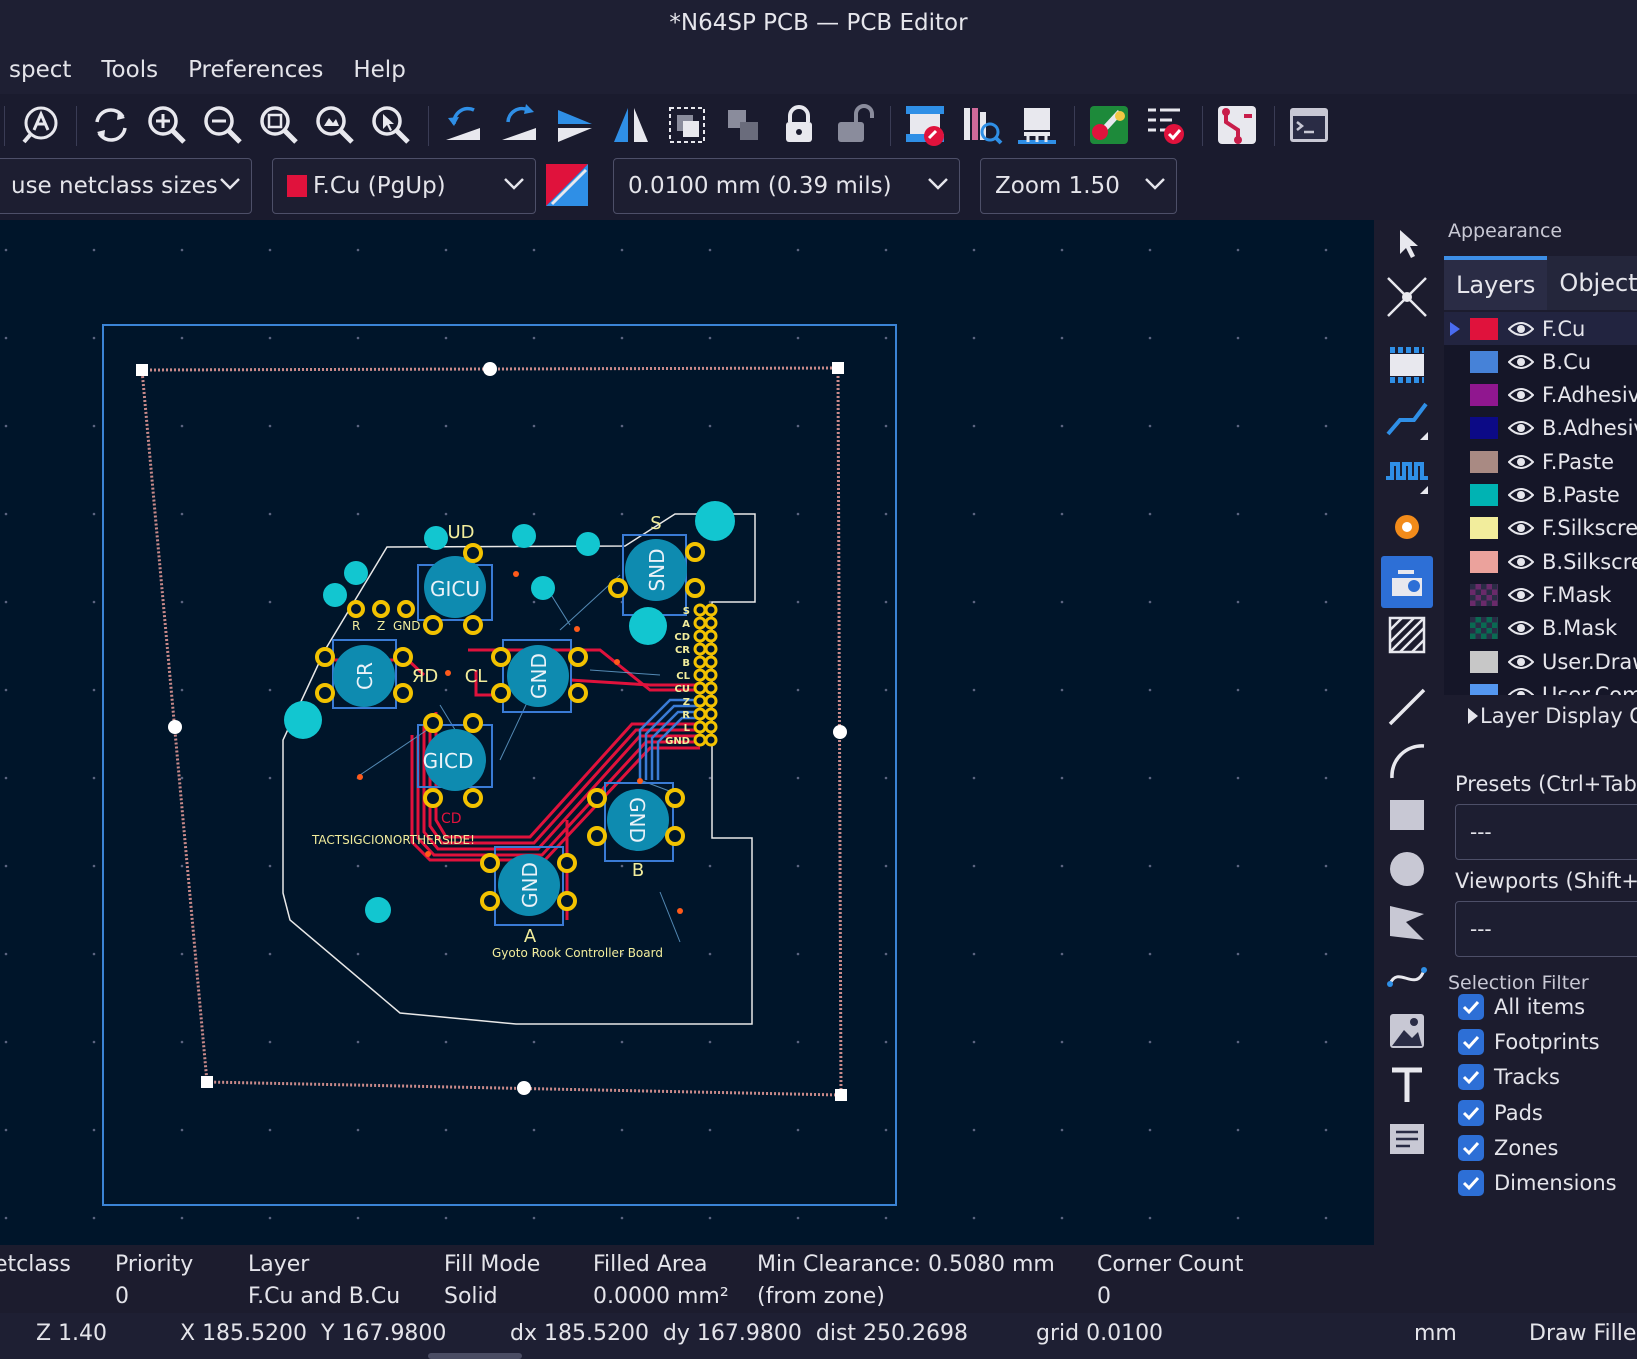 The image size is (1637, 1359). What do you see at coordinates (1407, 761) in the screenshot?
I see `draw-arc-icon` at bounding box center [1407, 761].